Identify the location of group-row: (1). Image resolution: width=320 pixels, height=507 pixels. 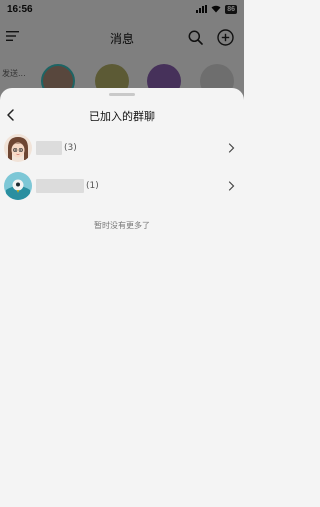
(122, 187).